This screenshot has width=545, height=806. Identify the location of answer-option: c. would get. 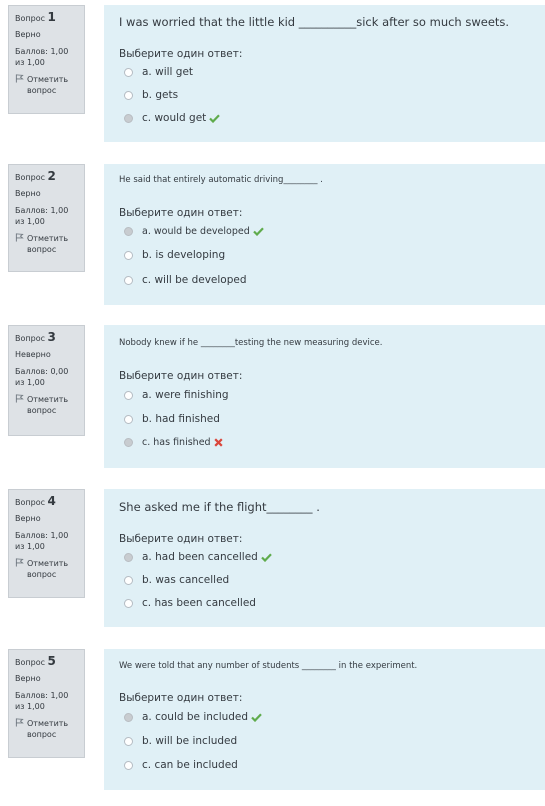
(172, 118).